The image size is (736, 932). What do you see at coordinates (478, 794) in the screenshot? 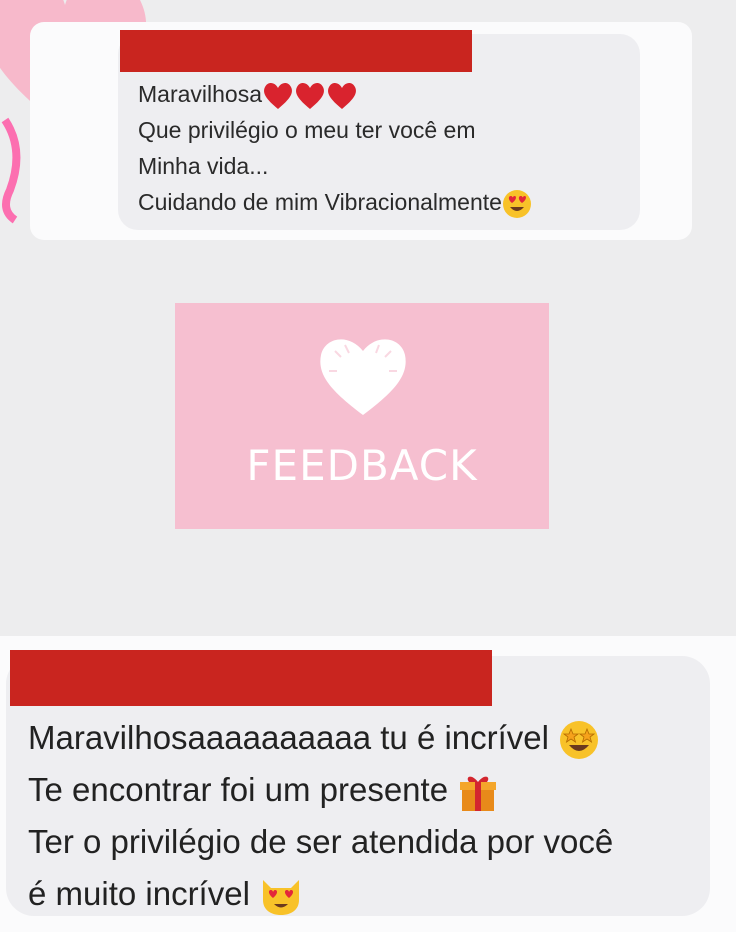
I see `gift-emoji-icon` at bounding box center [478, 794].